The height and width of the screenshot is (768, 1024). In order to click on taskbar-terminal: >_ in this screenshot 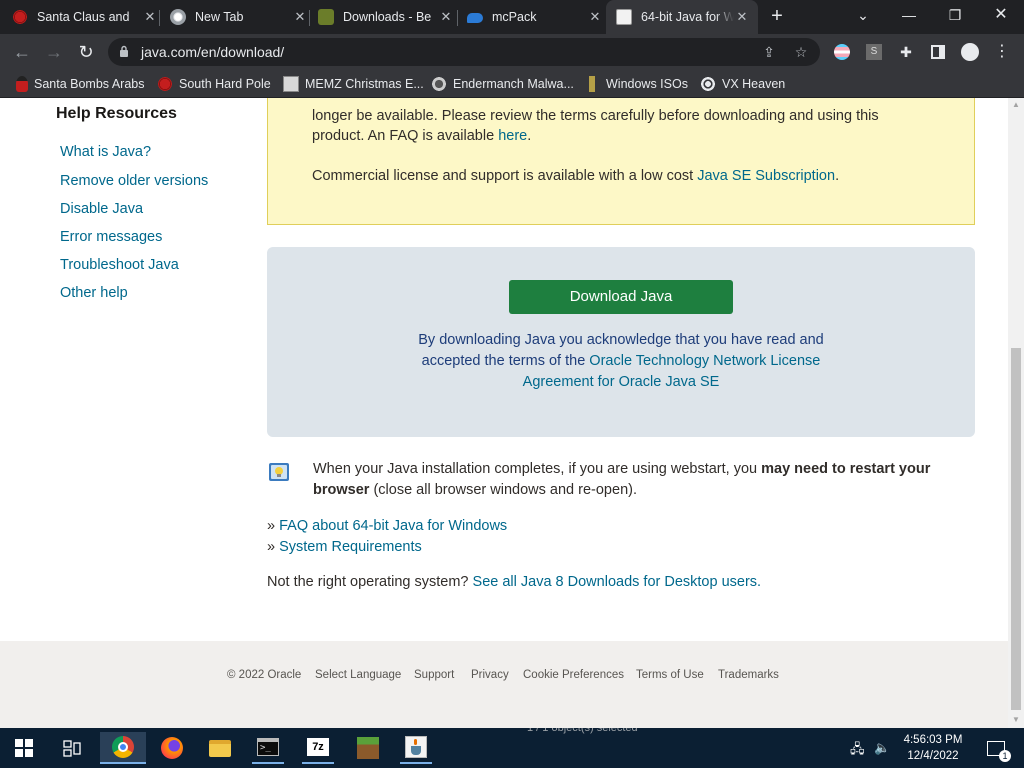, I will do `click(268, 748)`.